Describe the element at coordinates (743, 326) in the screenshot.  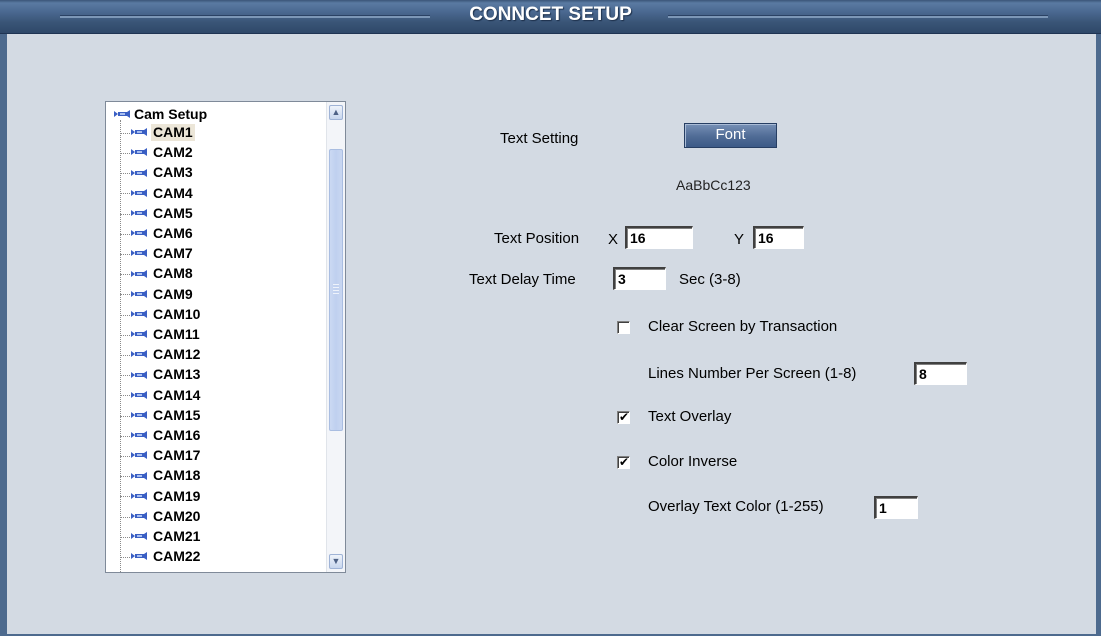
I see `clear-screen-label: Clear Screen by Transaction` at that location.